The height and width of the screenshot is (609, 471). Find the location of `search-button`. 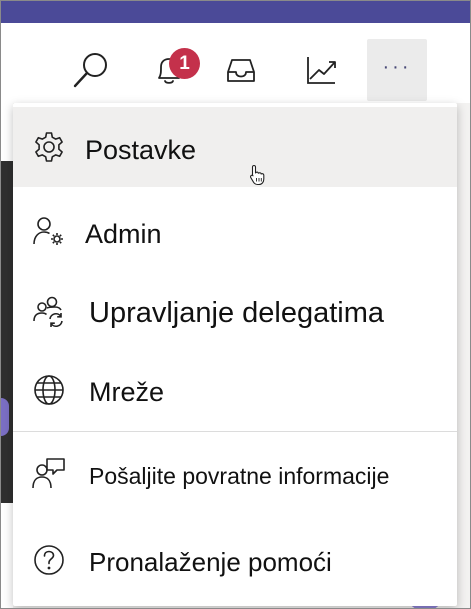

search-button is located at coordinates (91, 70).